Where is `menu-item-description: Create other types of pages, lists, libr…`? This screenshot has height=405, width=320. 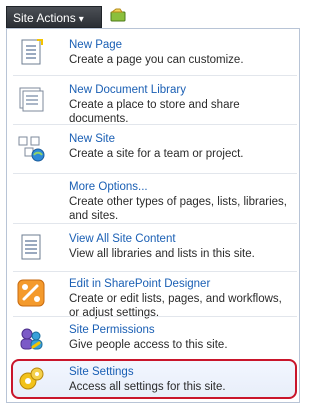
menu-item-description: Create other types of pages, lists, libr… is located at coordinates (178, 209).